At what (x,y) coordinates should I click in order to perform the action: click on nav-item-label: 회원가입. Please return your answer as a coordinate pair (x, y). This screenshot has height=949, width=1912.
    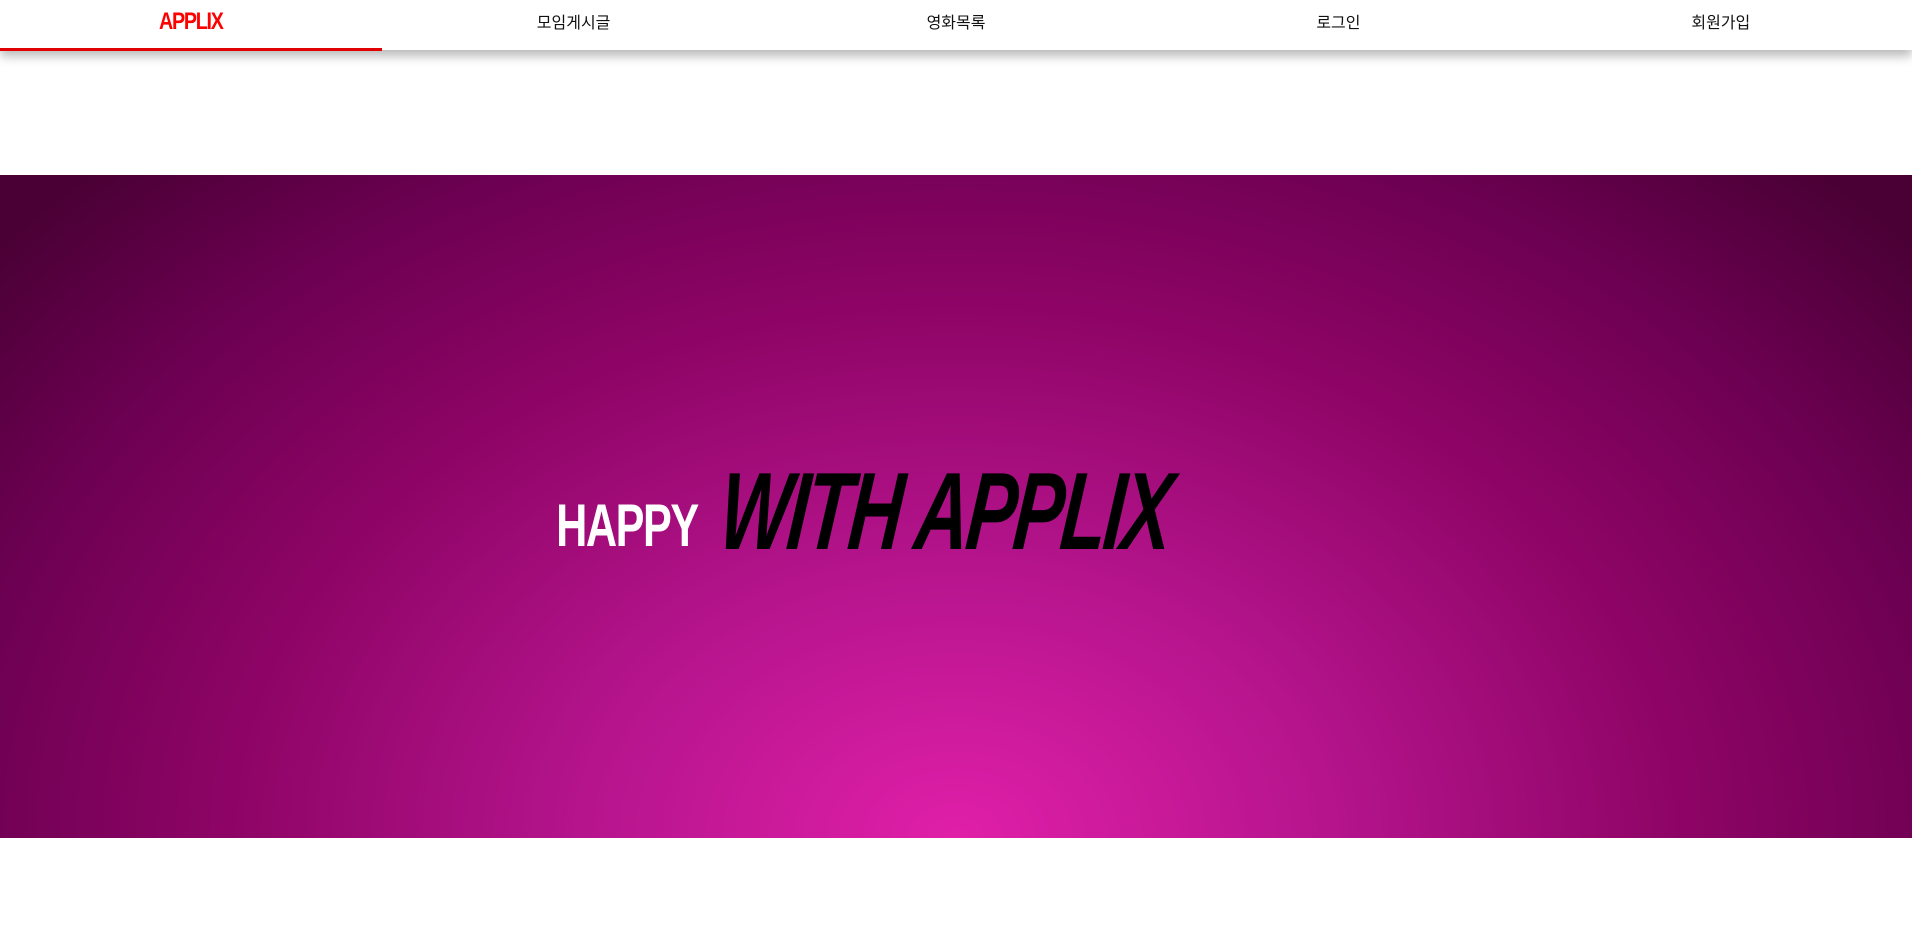
    Looking at the image, I should click on (1721, 22).